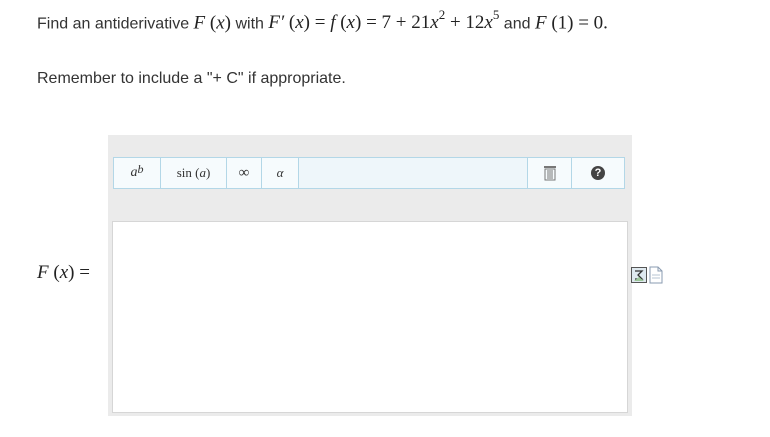 The image size is (770, 437). What do you see at coordinates (413, 173) in the screenshot?
I see `toolbar-spacer` at bounding box center [413, 173].